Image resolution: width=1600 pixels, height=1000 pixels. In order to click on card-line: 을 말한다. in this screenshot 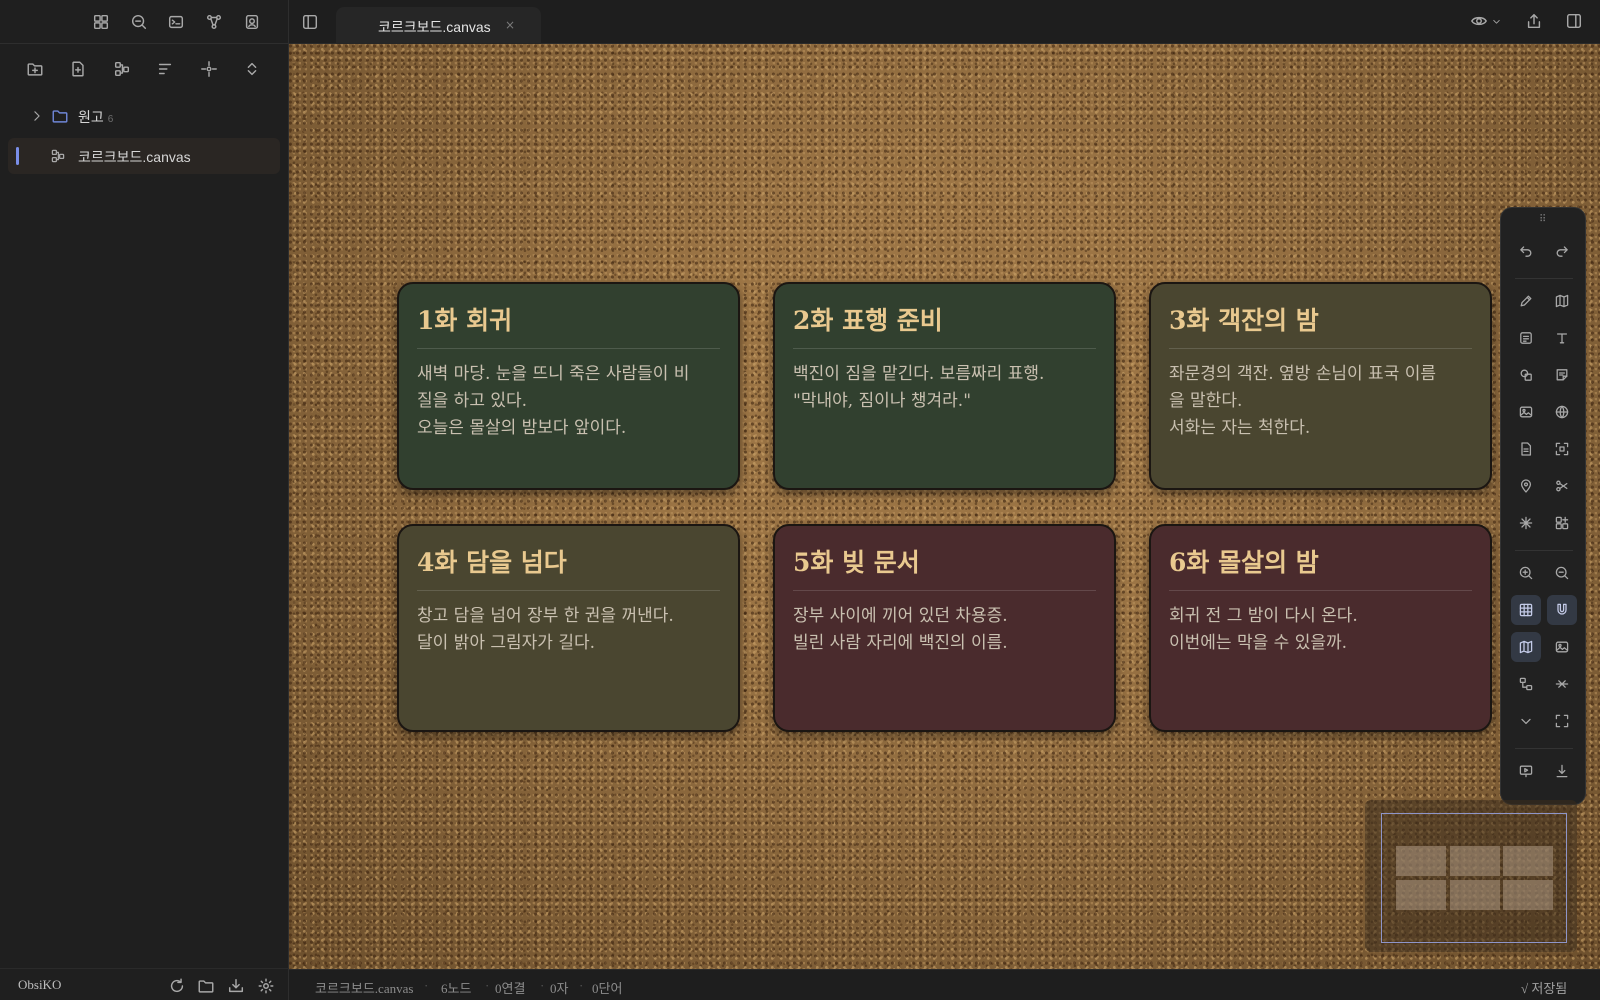, I will do `click(1206, 401)`.